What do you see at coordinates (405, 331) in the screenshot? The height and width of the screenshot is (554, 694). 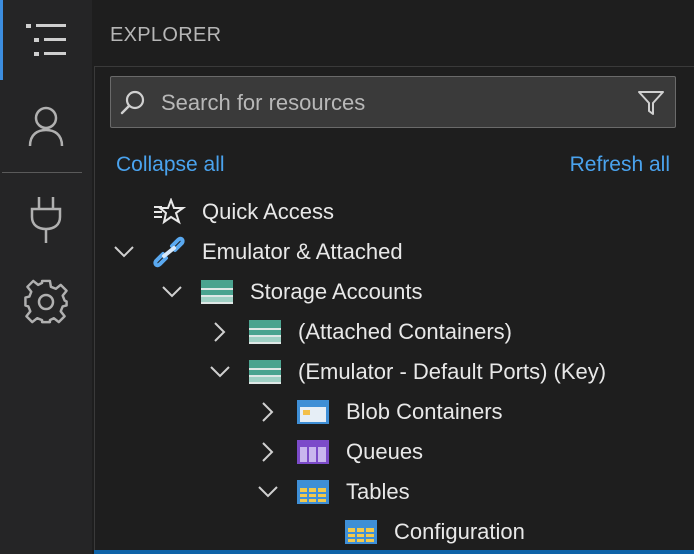 I see `tree-item-label: (Attached Containers)` at bounding box center [405, 331].